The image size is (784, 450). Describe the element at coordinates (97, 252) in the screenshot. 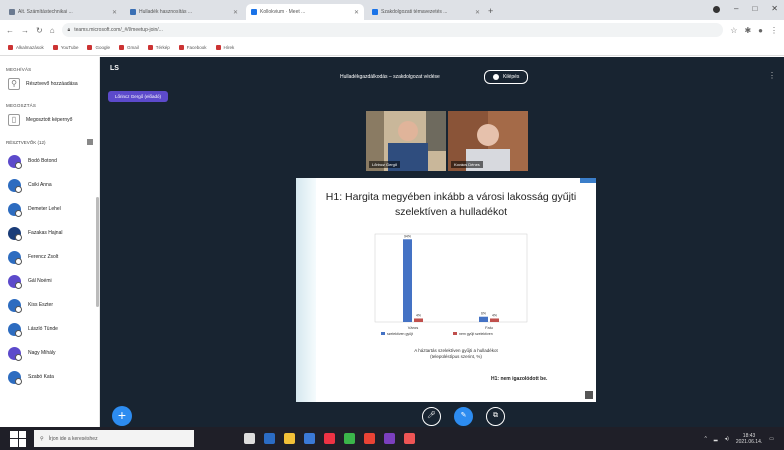

I see `panel-scrollbar` at that location.